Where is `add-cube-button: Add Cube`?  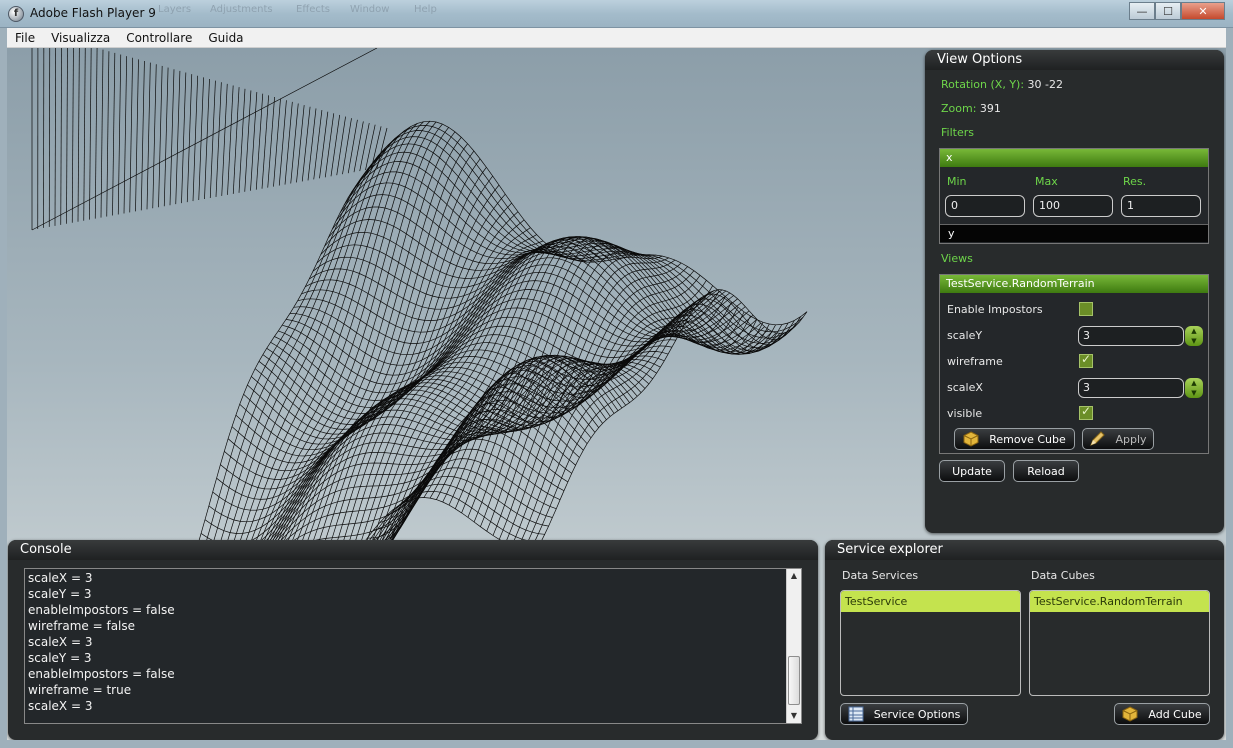
add-cube-button: Add Cube is located at coordinates (1162, 714).